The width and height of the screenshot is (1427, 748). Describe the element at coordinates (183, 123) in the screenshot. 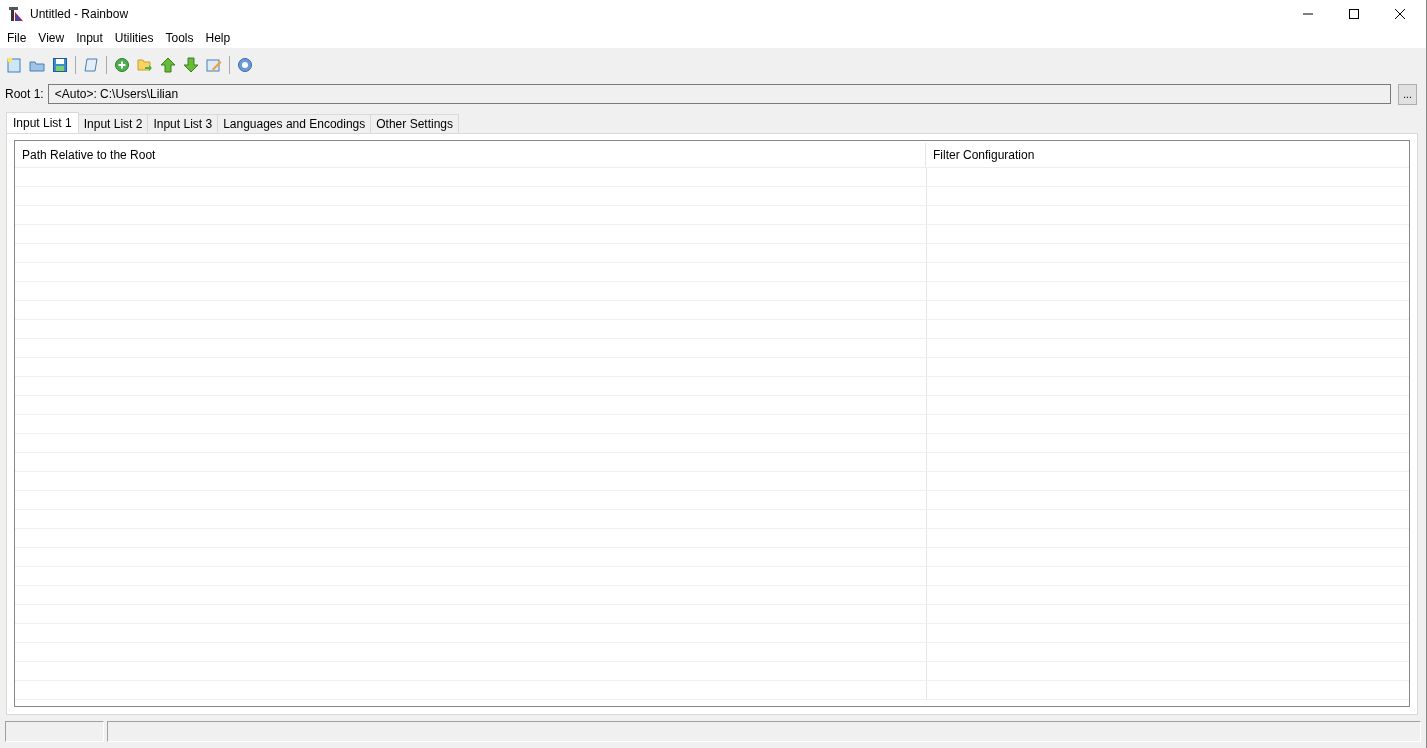

I see `tab: Input List 3` at that location.